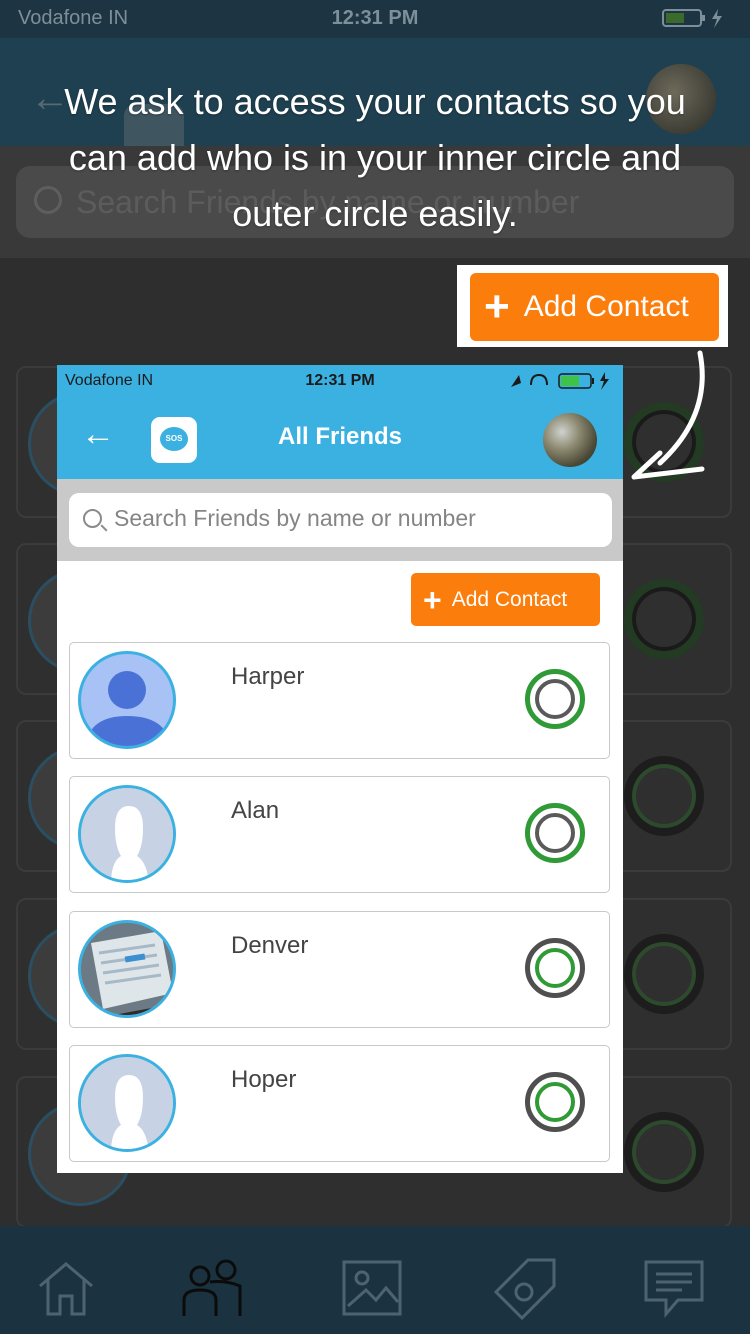 The width and height of the screenshot is (750, 1334). I want to click on tag-icon, so click(526, 1288).